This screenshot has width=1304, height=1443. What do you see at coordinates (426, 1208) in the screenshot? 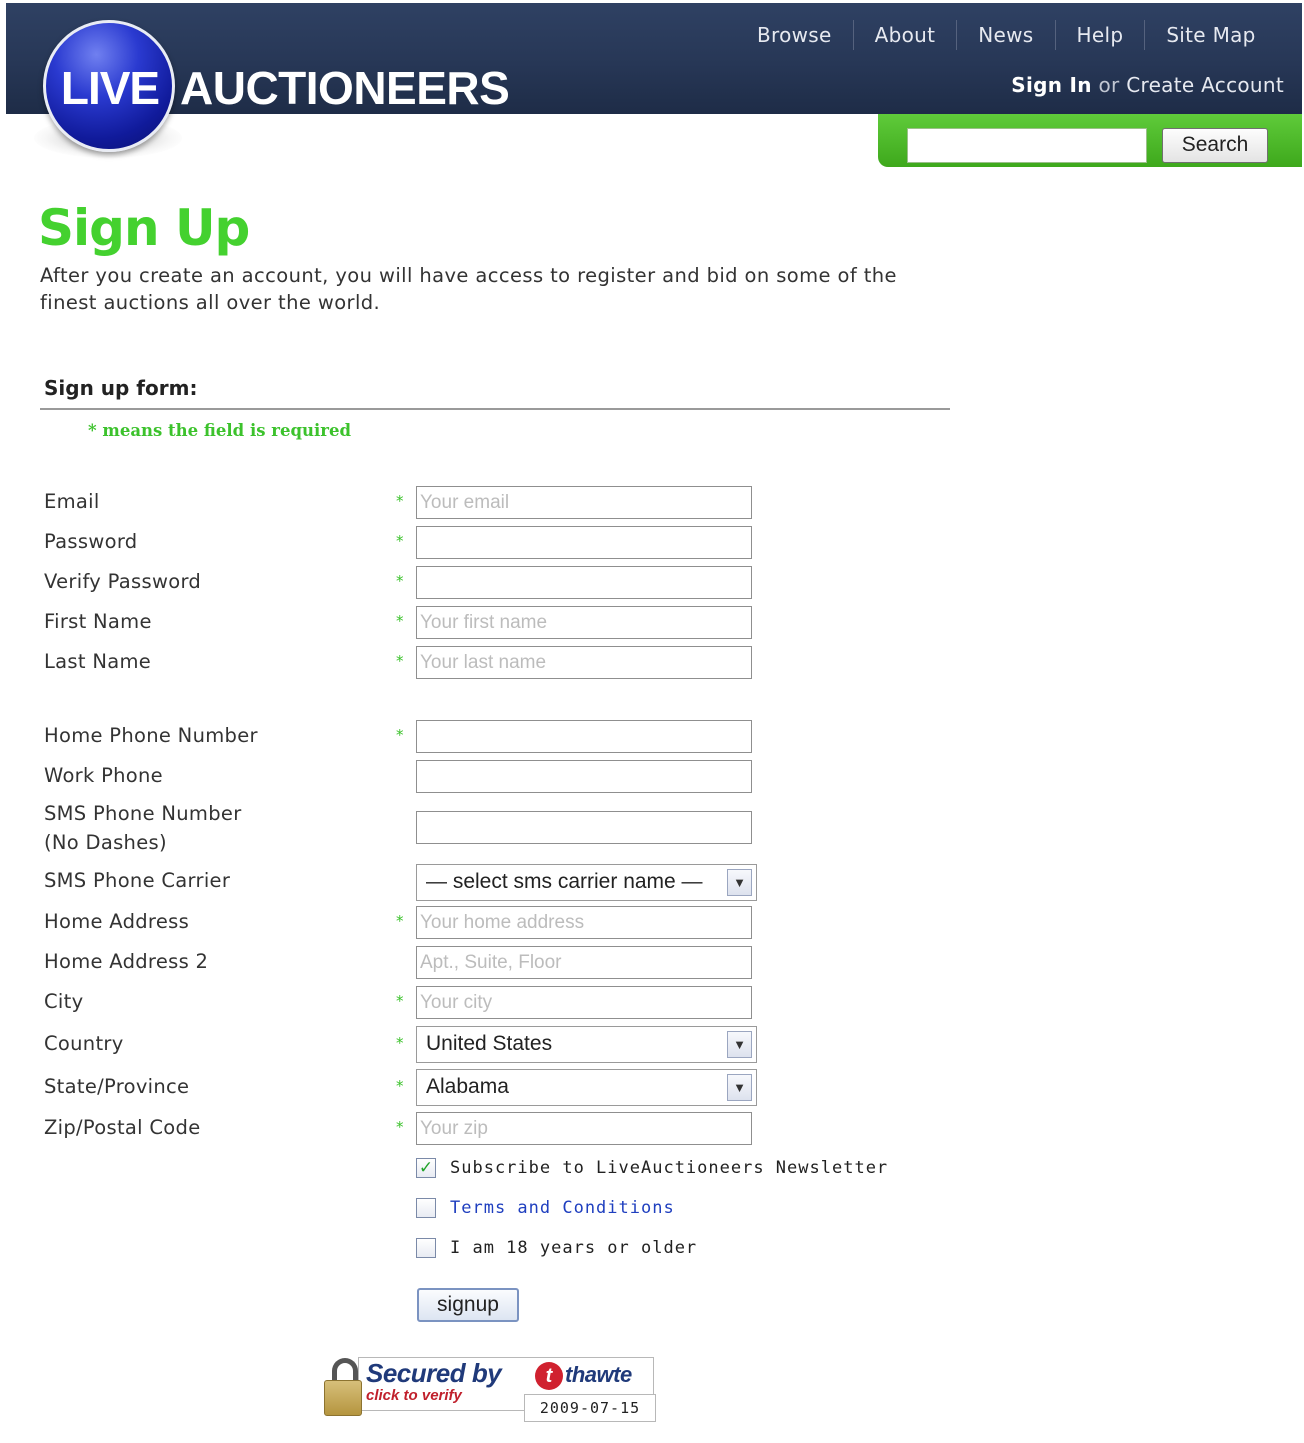
I see `terms-checkbox` at bounding box center [426, 1208].